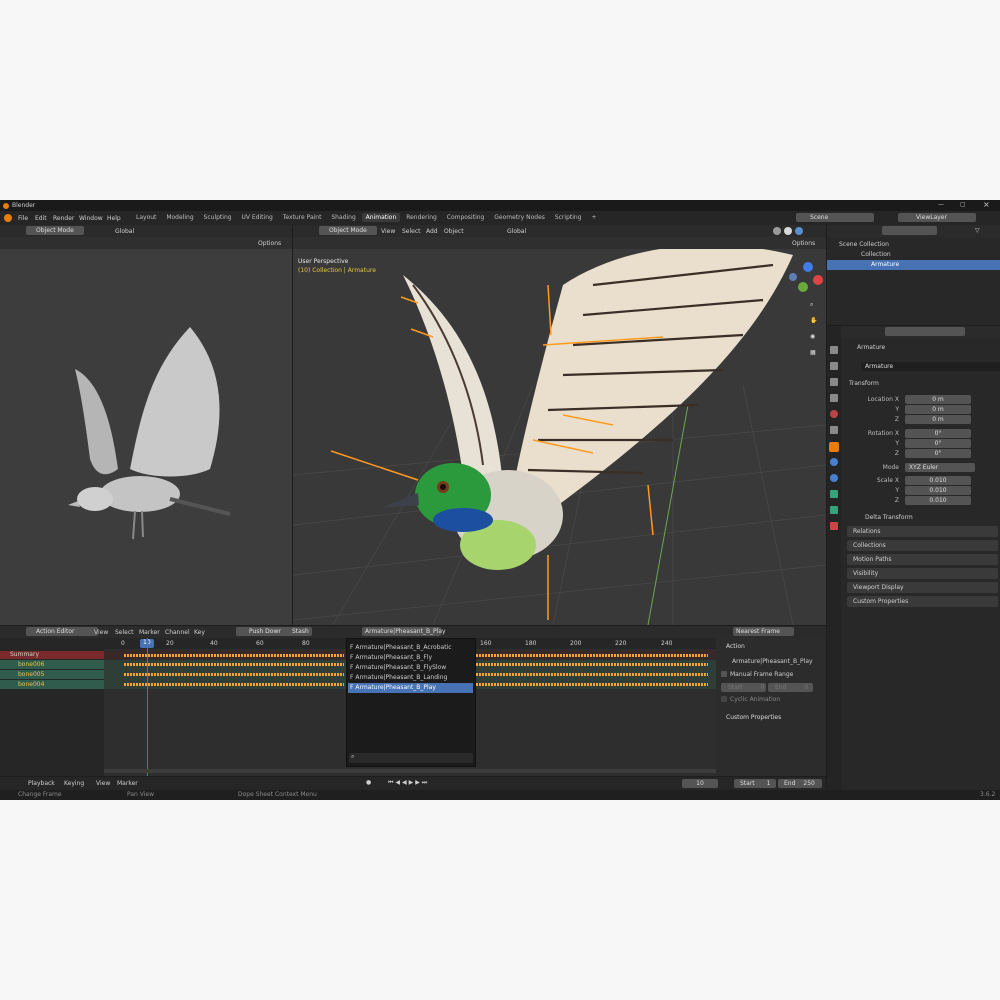  Describe the element at coordinates (790, 687) in the screenshot. I see `end-frame-field: End 0` at that location.